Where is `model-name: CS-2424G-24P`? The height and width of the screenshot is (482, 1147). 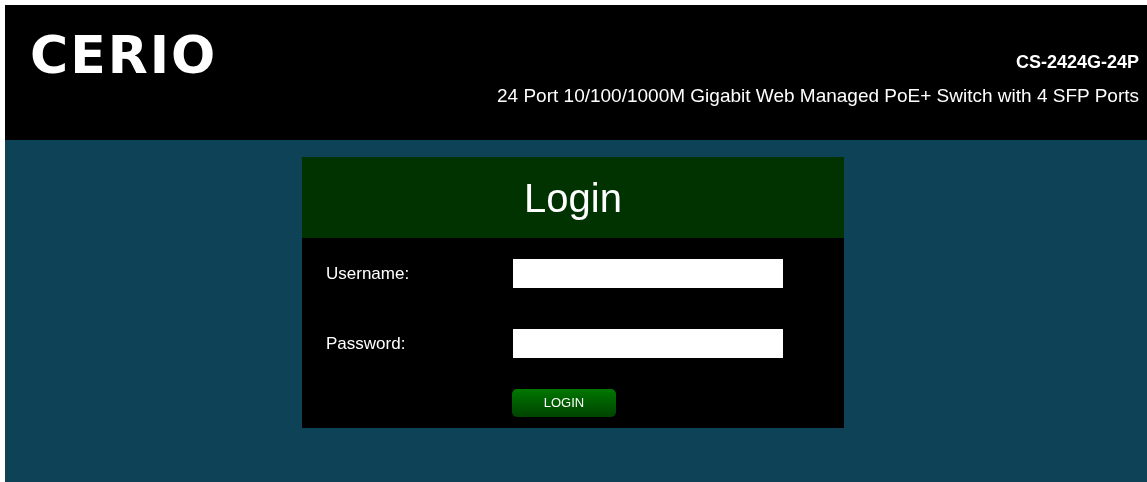 model-name: CS-2424G-24P is located at coordinates (1077, 62).